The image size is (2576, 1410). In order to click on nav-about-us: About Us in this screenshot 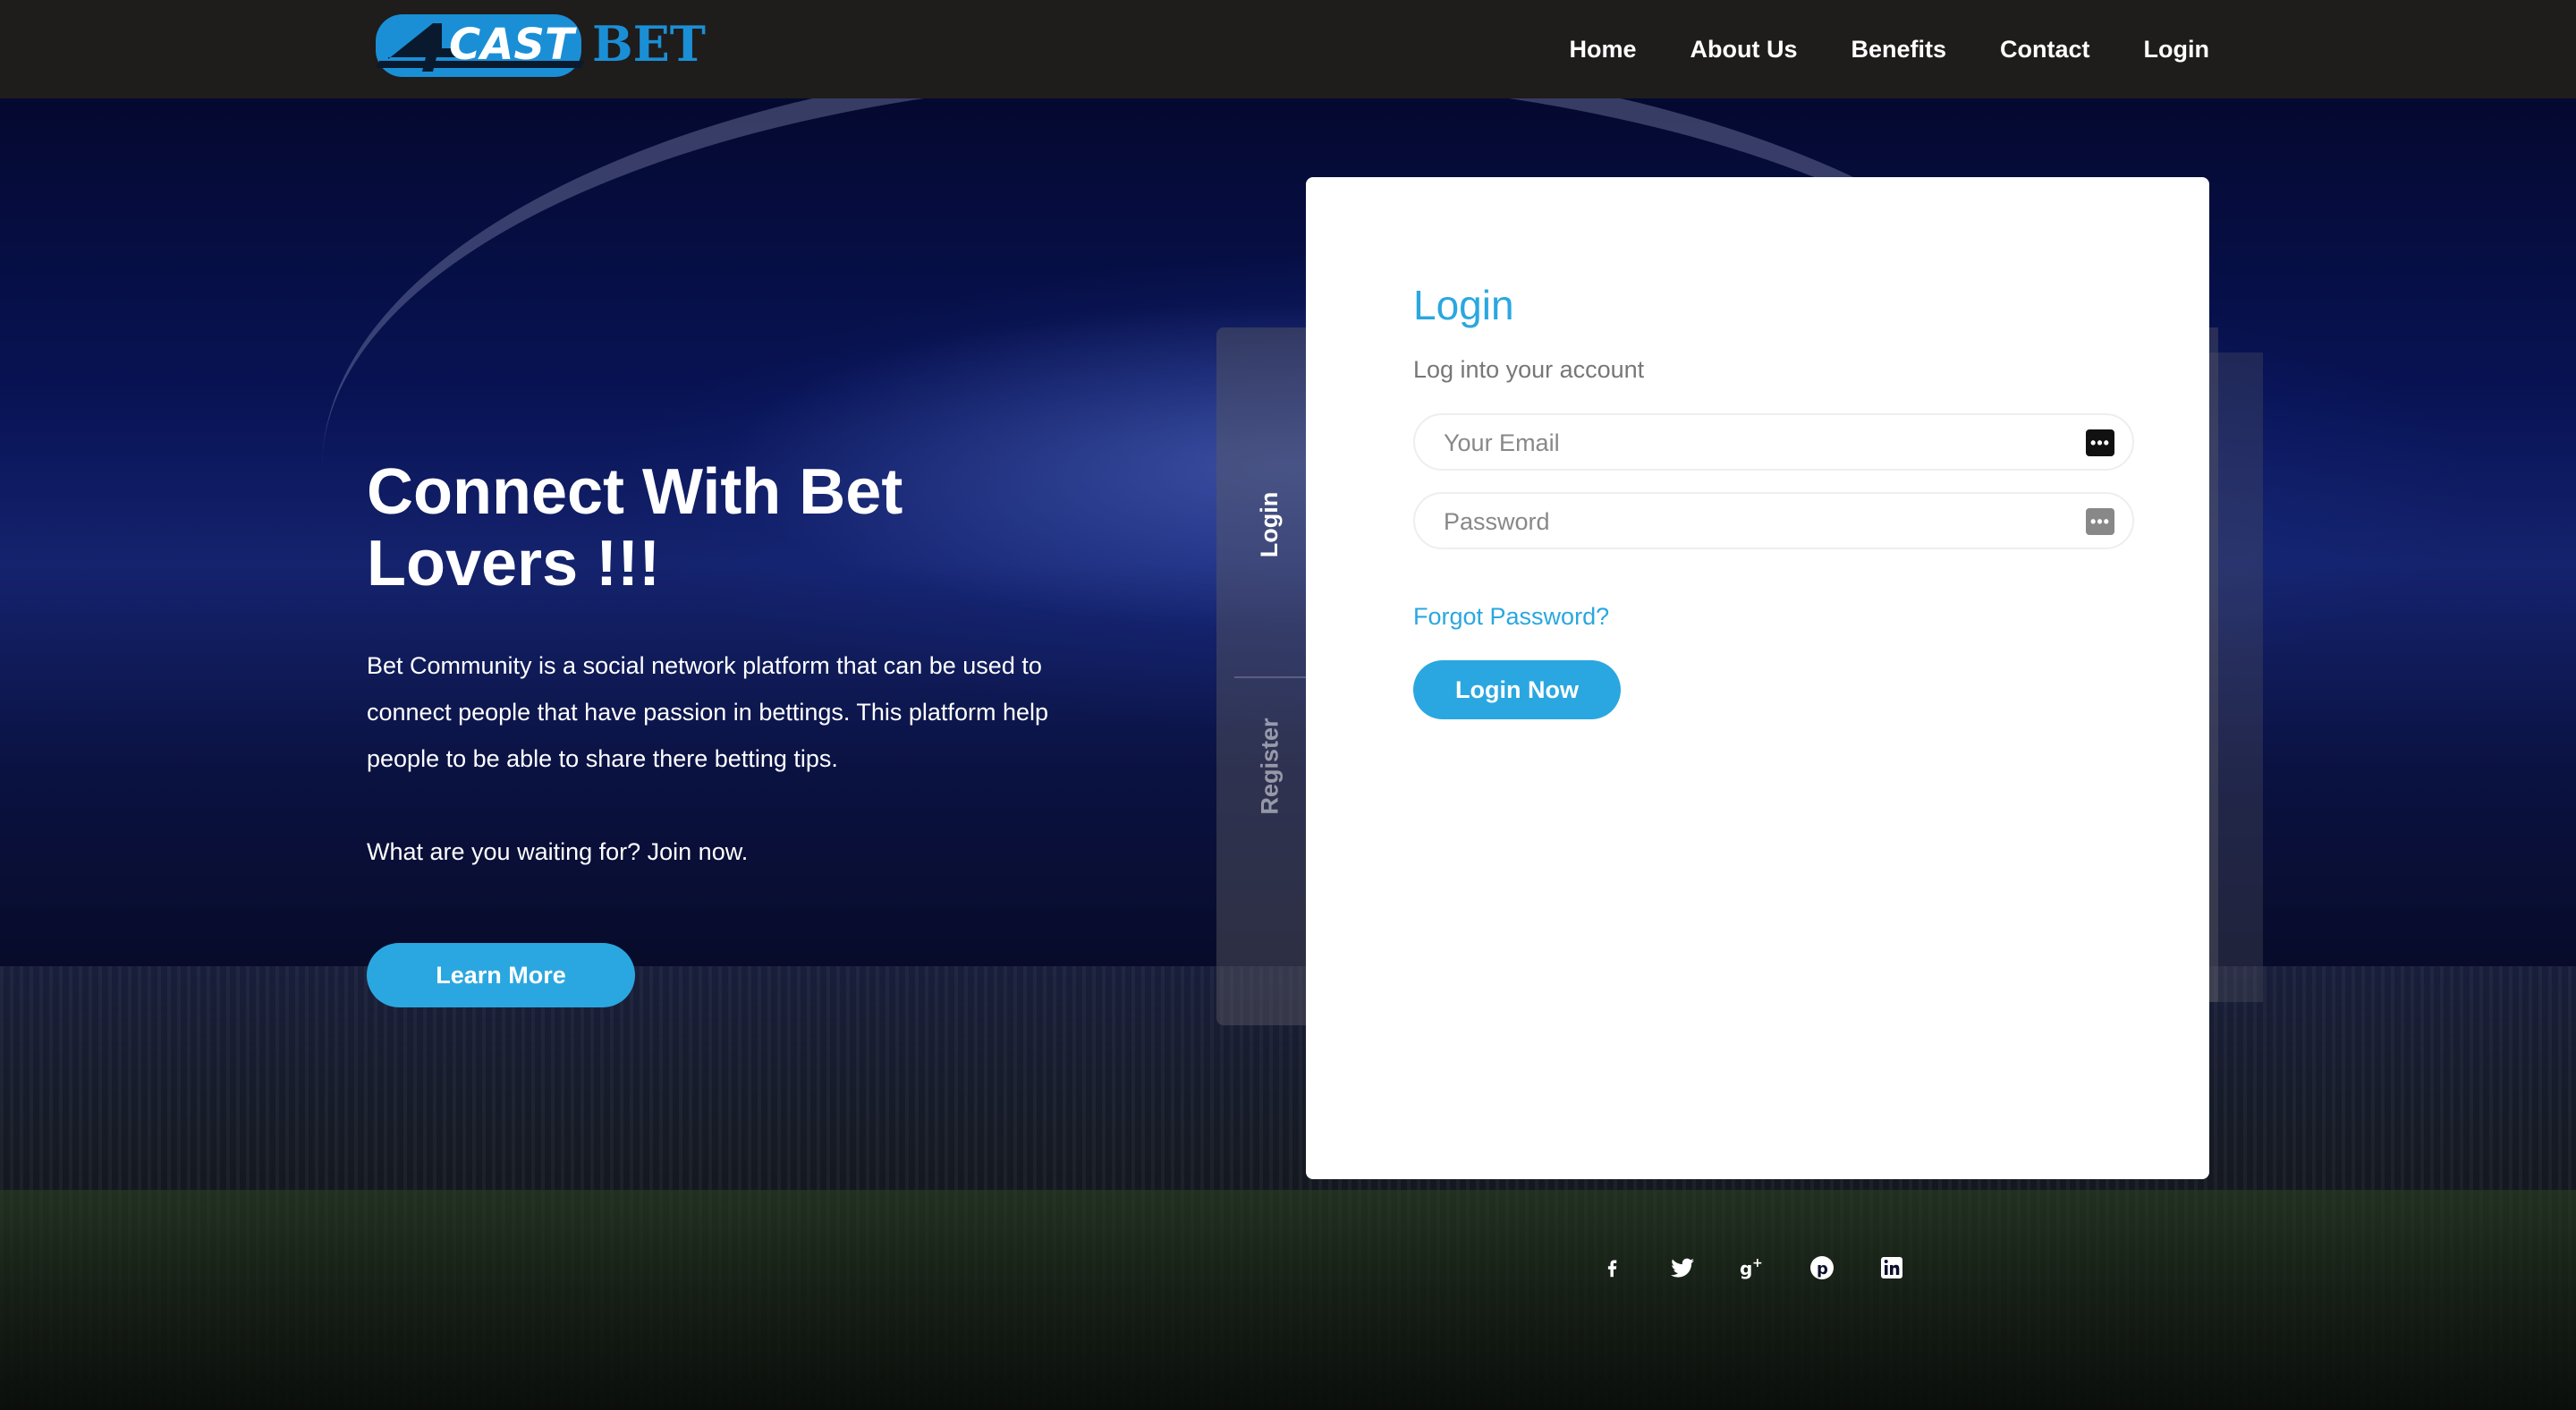, I will do `click(1744, 50)`.